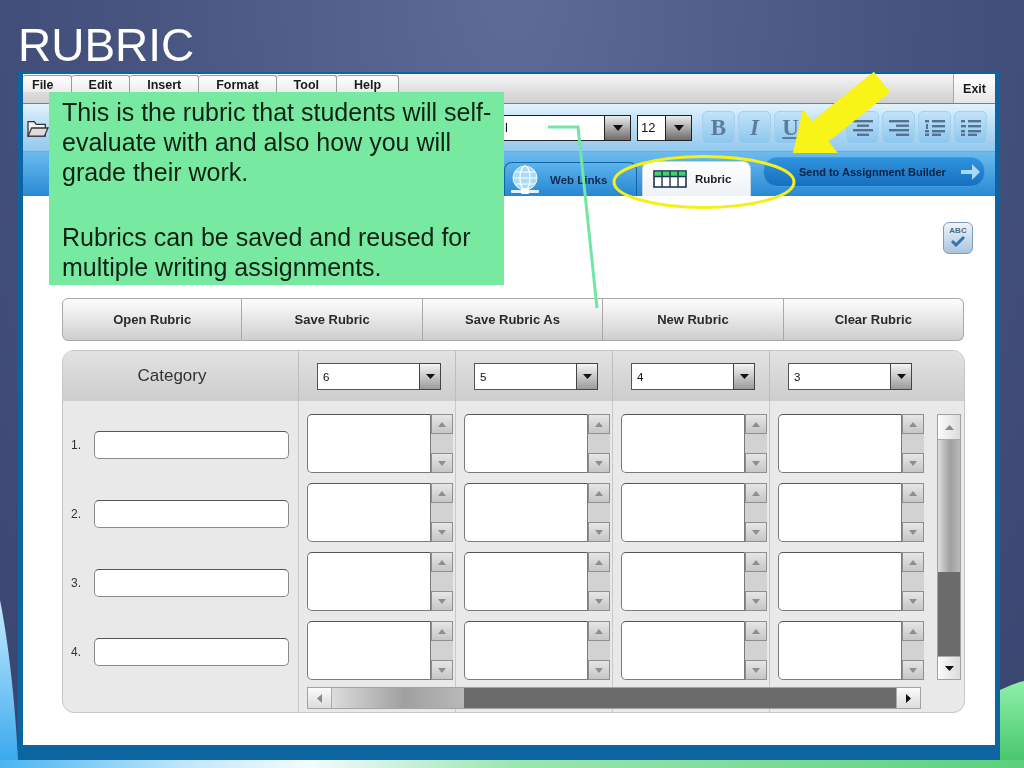 This screenshot has height=768, width=1024. I want to click on tab: Web Links, so click(570, 179).